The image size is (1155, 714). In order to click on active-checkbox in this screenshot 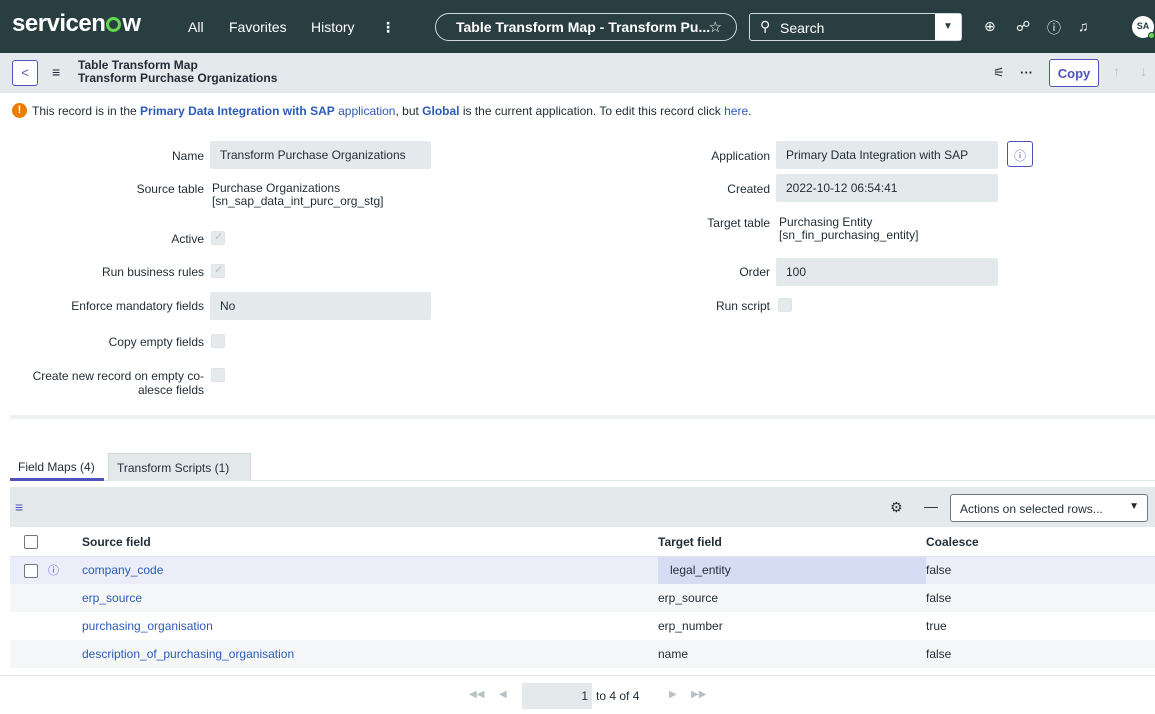, I will do `click(218, 237)`.